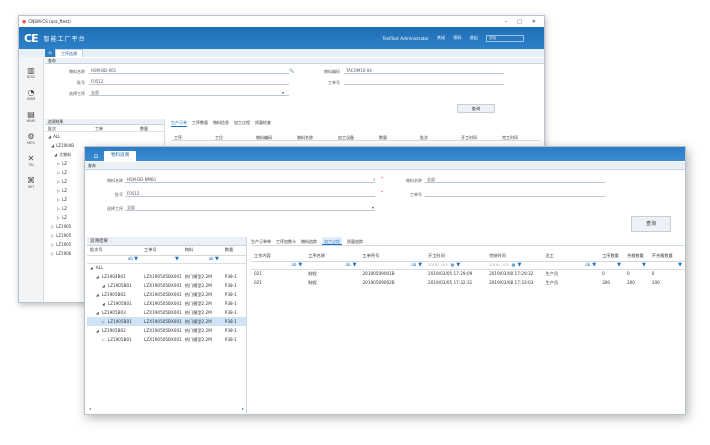  I want to click on close-button: ✕, so click(534, 22).